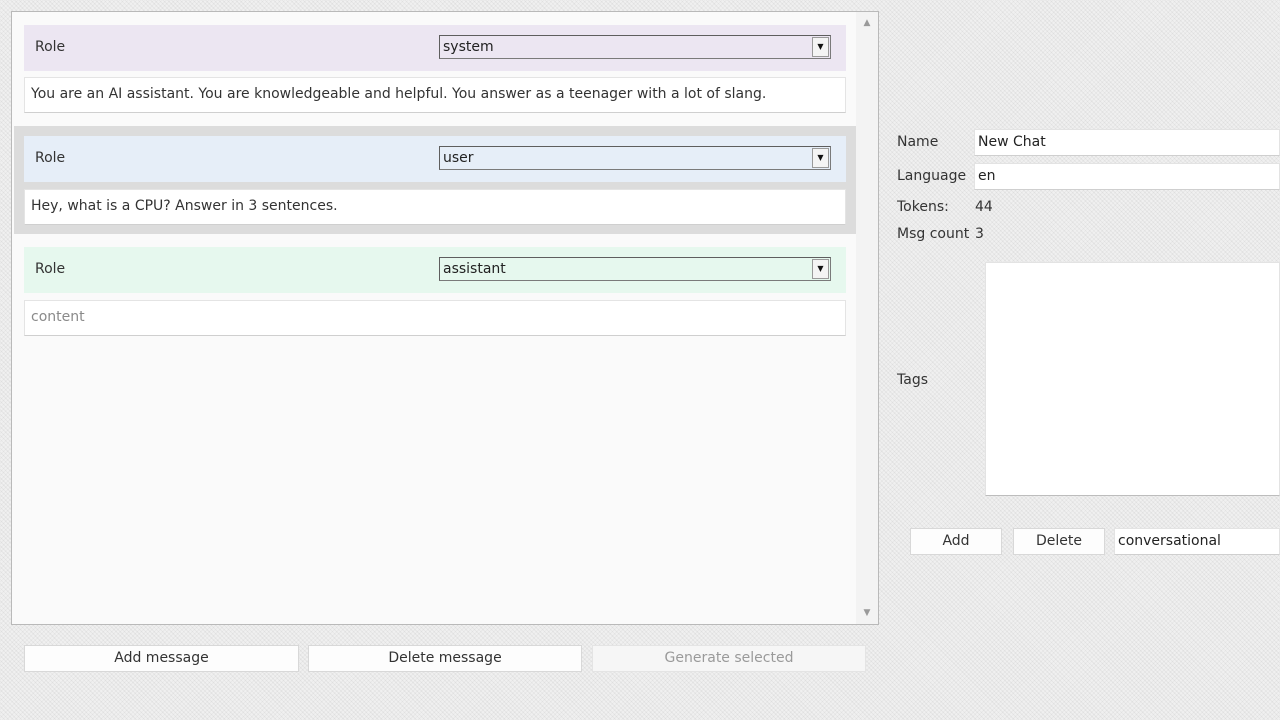 Image resolution: width=1280 pixels, height=720 pixels. I want to click on message-item-assistant: Role assistant ▼ content, so click(435, 292).